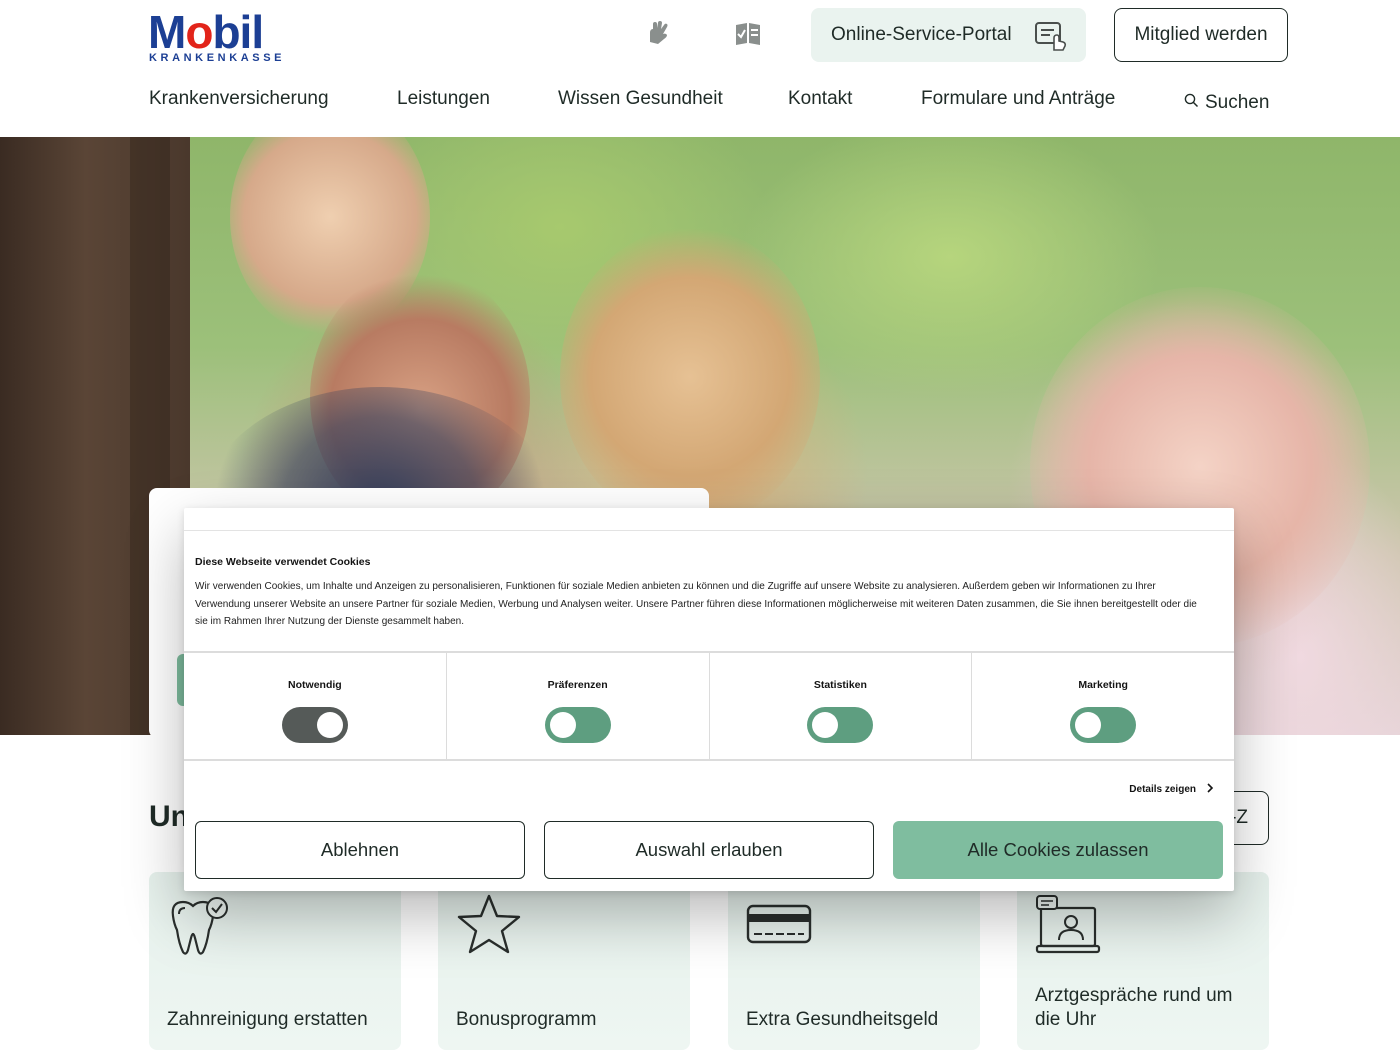 This screenshot has height=1050, width=1400. What do you see at coordinates (526, 1019) in the screenshot?
I see `tile-label: Bonusprogramm` at bounding box center [526, 1019].